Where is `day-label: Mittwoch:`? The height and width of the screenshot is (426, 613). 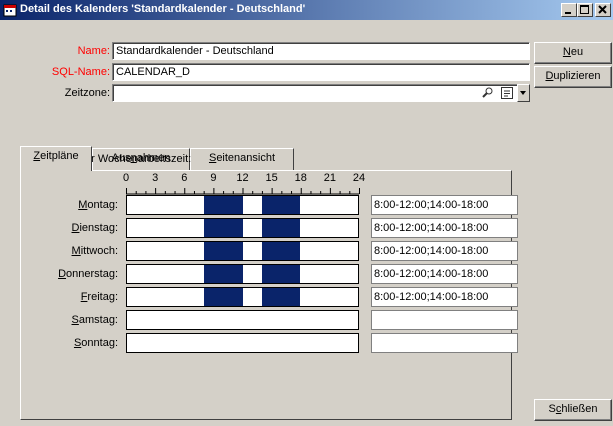 day-label: Mittwoch: is located at coordinates (83, 251).